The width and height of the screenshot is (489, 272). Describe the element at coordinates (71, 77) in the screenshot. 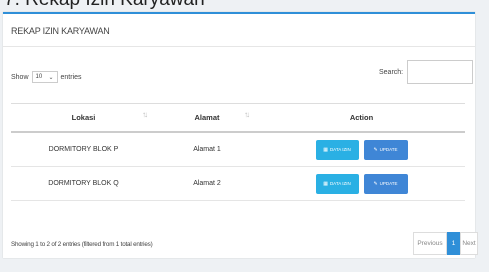

I see `entries-label: entries` at that location.